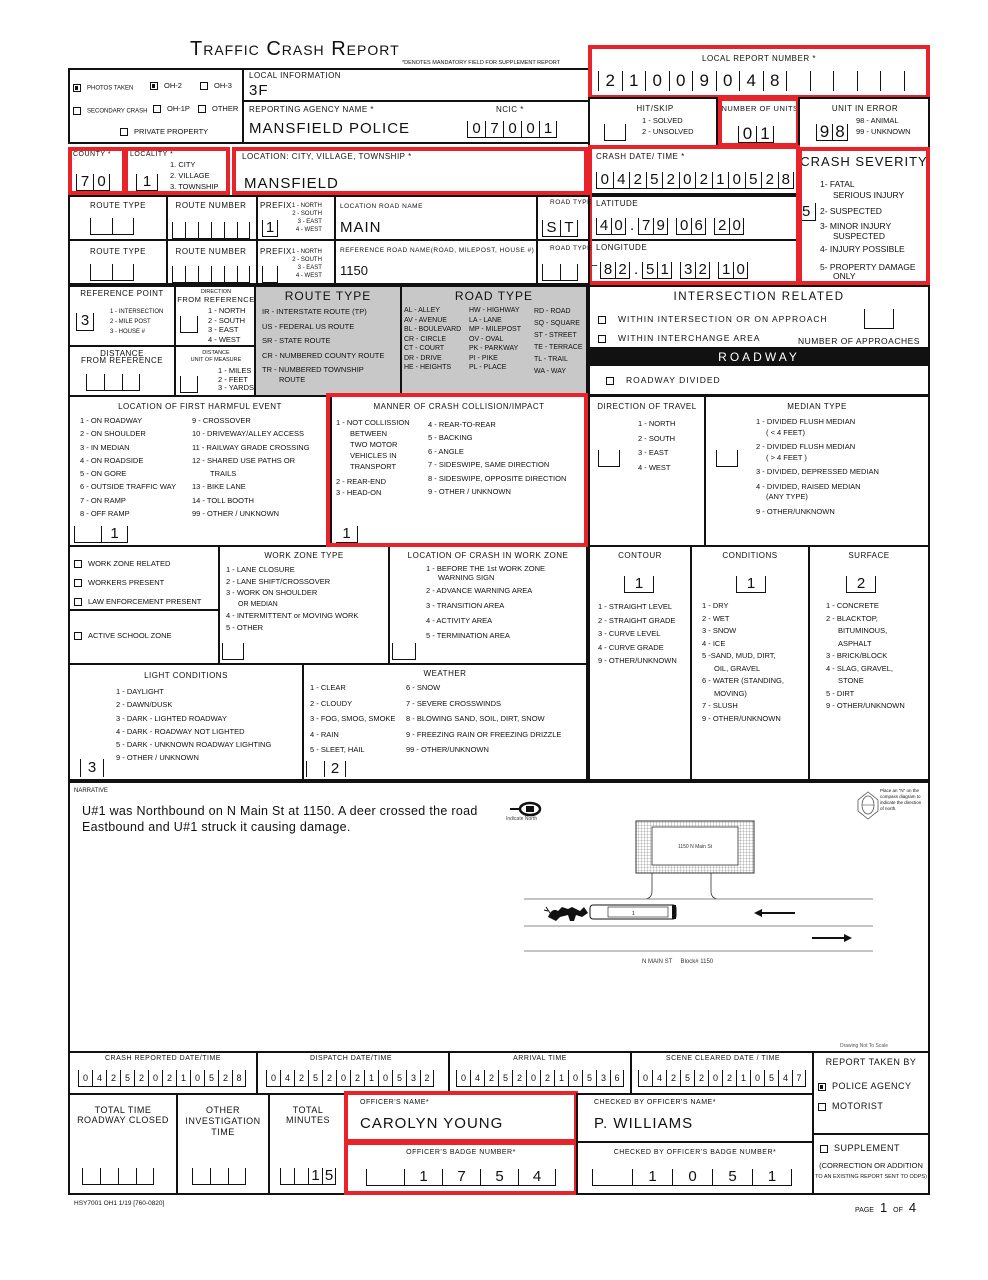  Describe the element at coordinates (560, 228) in the screenshot. I see `road-type-input-1: ST` at that location.